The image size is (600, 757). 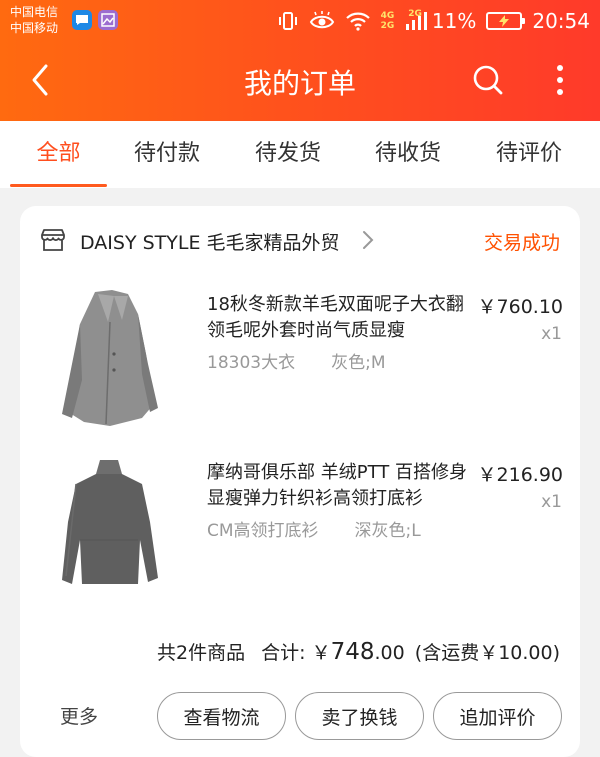 I want to click on status-bar: 中国电信 中国移动 4G 2G 2G 11% 20:54, so click(x=300, y=21).